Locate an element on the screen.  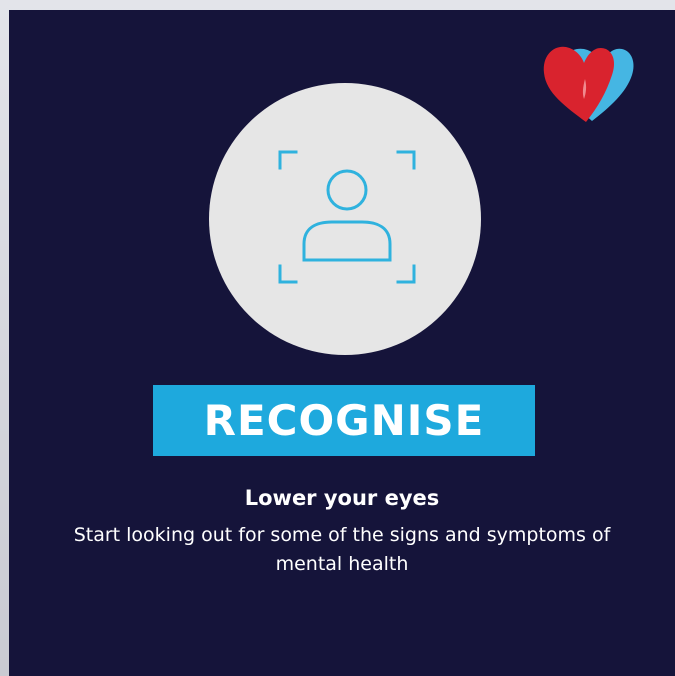
card-subtitle: Lower your eyes is located at coordinates (342, 498).